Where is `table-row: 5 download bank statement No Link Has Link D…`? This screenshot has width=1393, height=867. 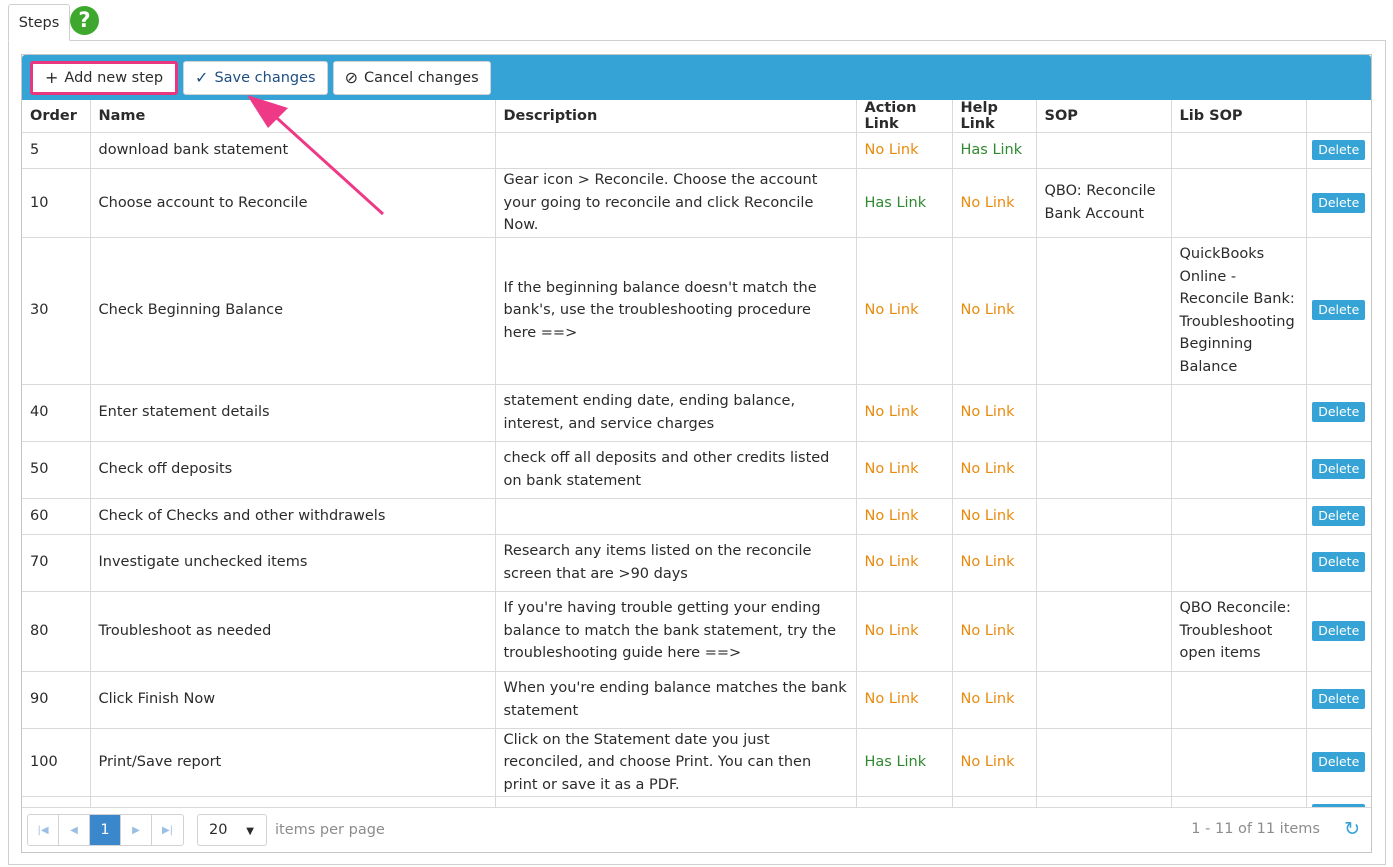
table-row: 5 download bank statement No Link Has Link D… is located at coordinates (696, 150).